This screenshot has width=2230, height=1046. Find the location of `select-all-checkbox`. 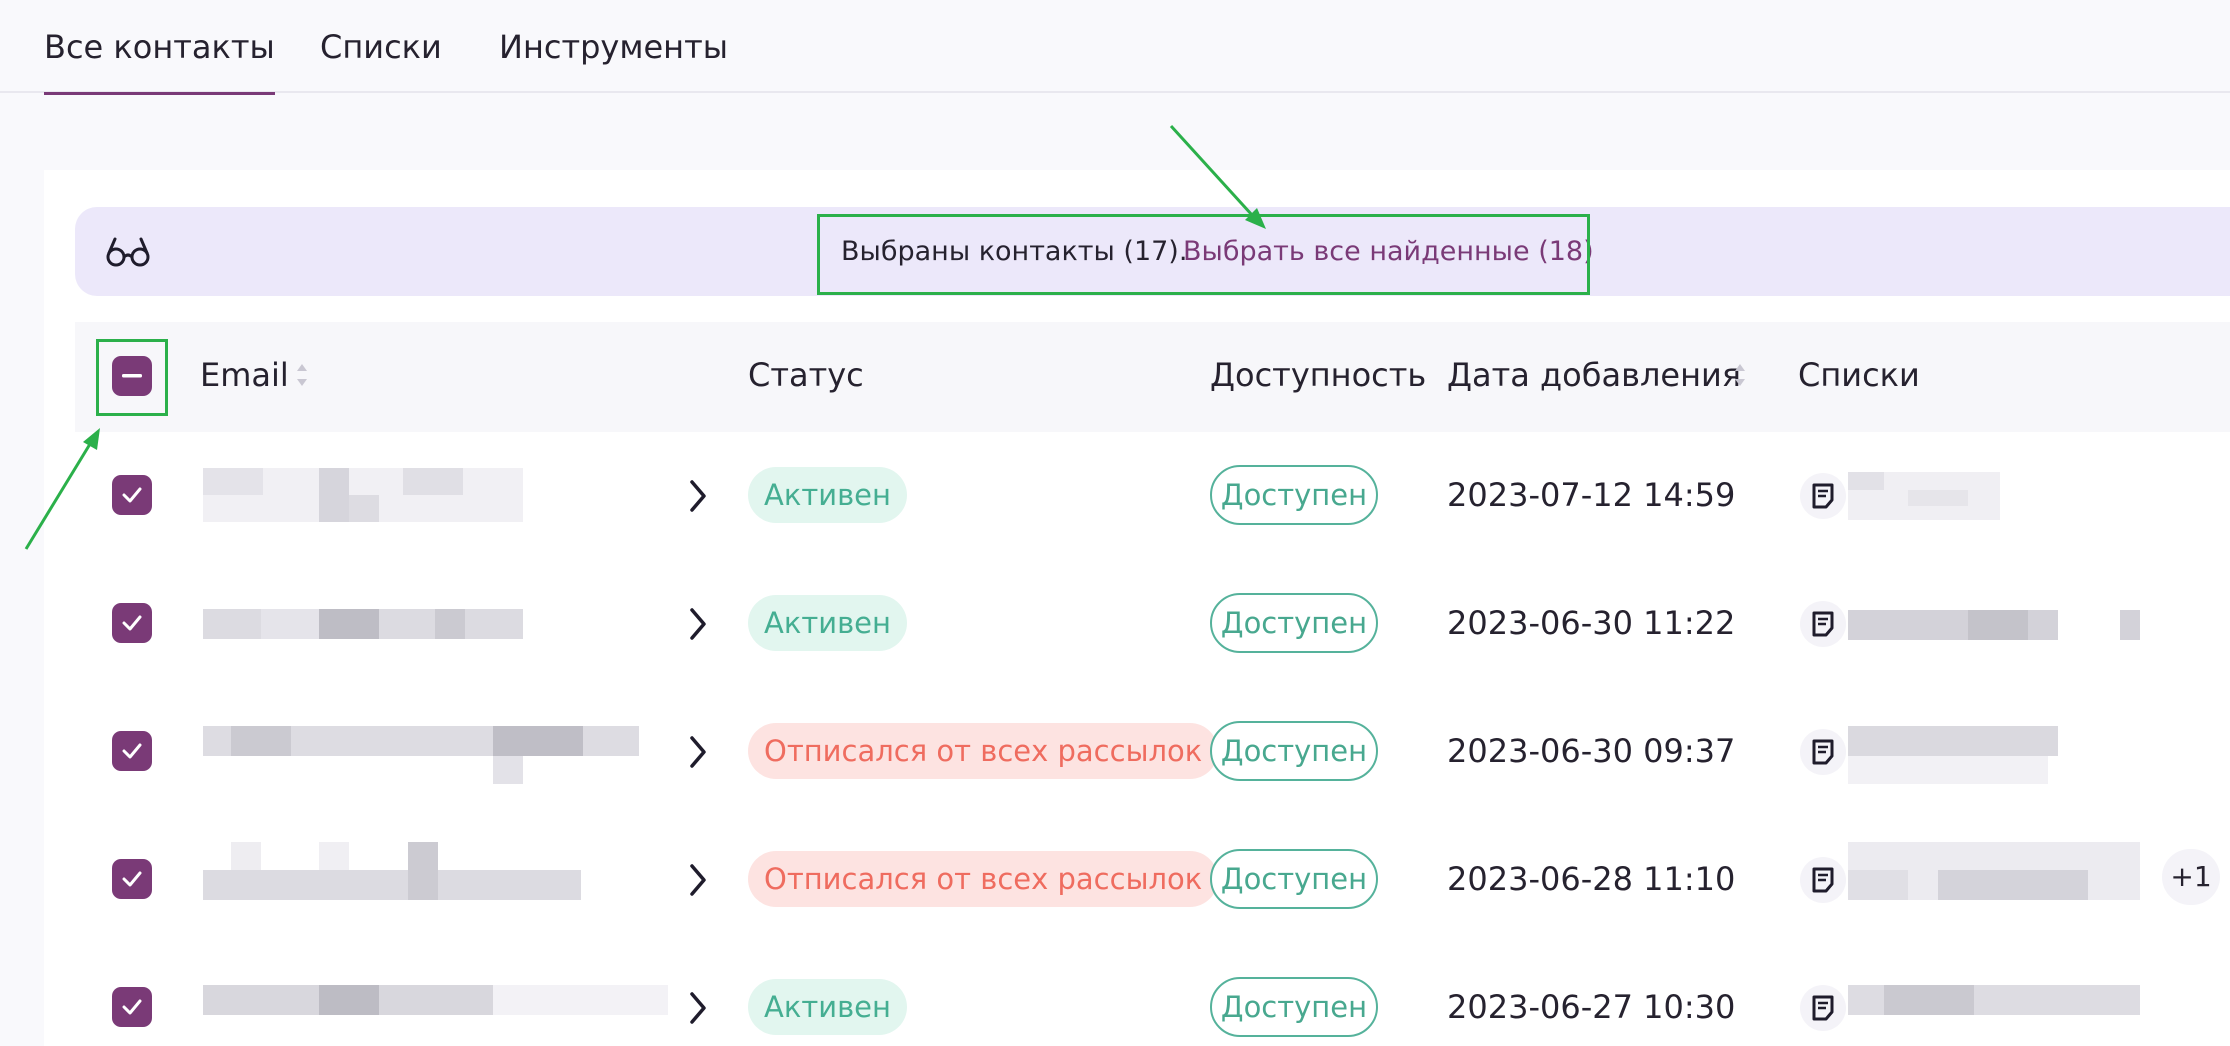

select-all-checkbox is located at coordinates (132, 376).